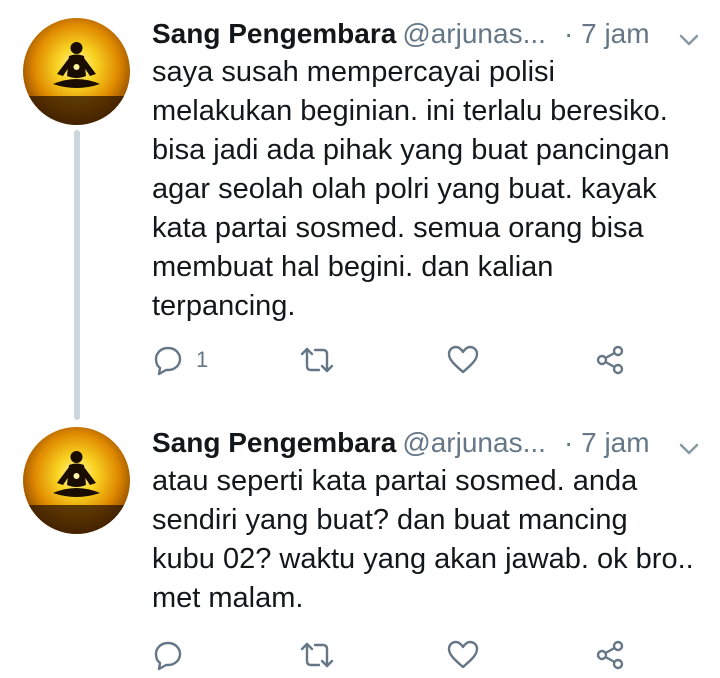  What do you see at coordinates (402, 360) in the screenshot?
I see `tweet-actions: 1` at bounding box center [402, 360].